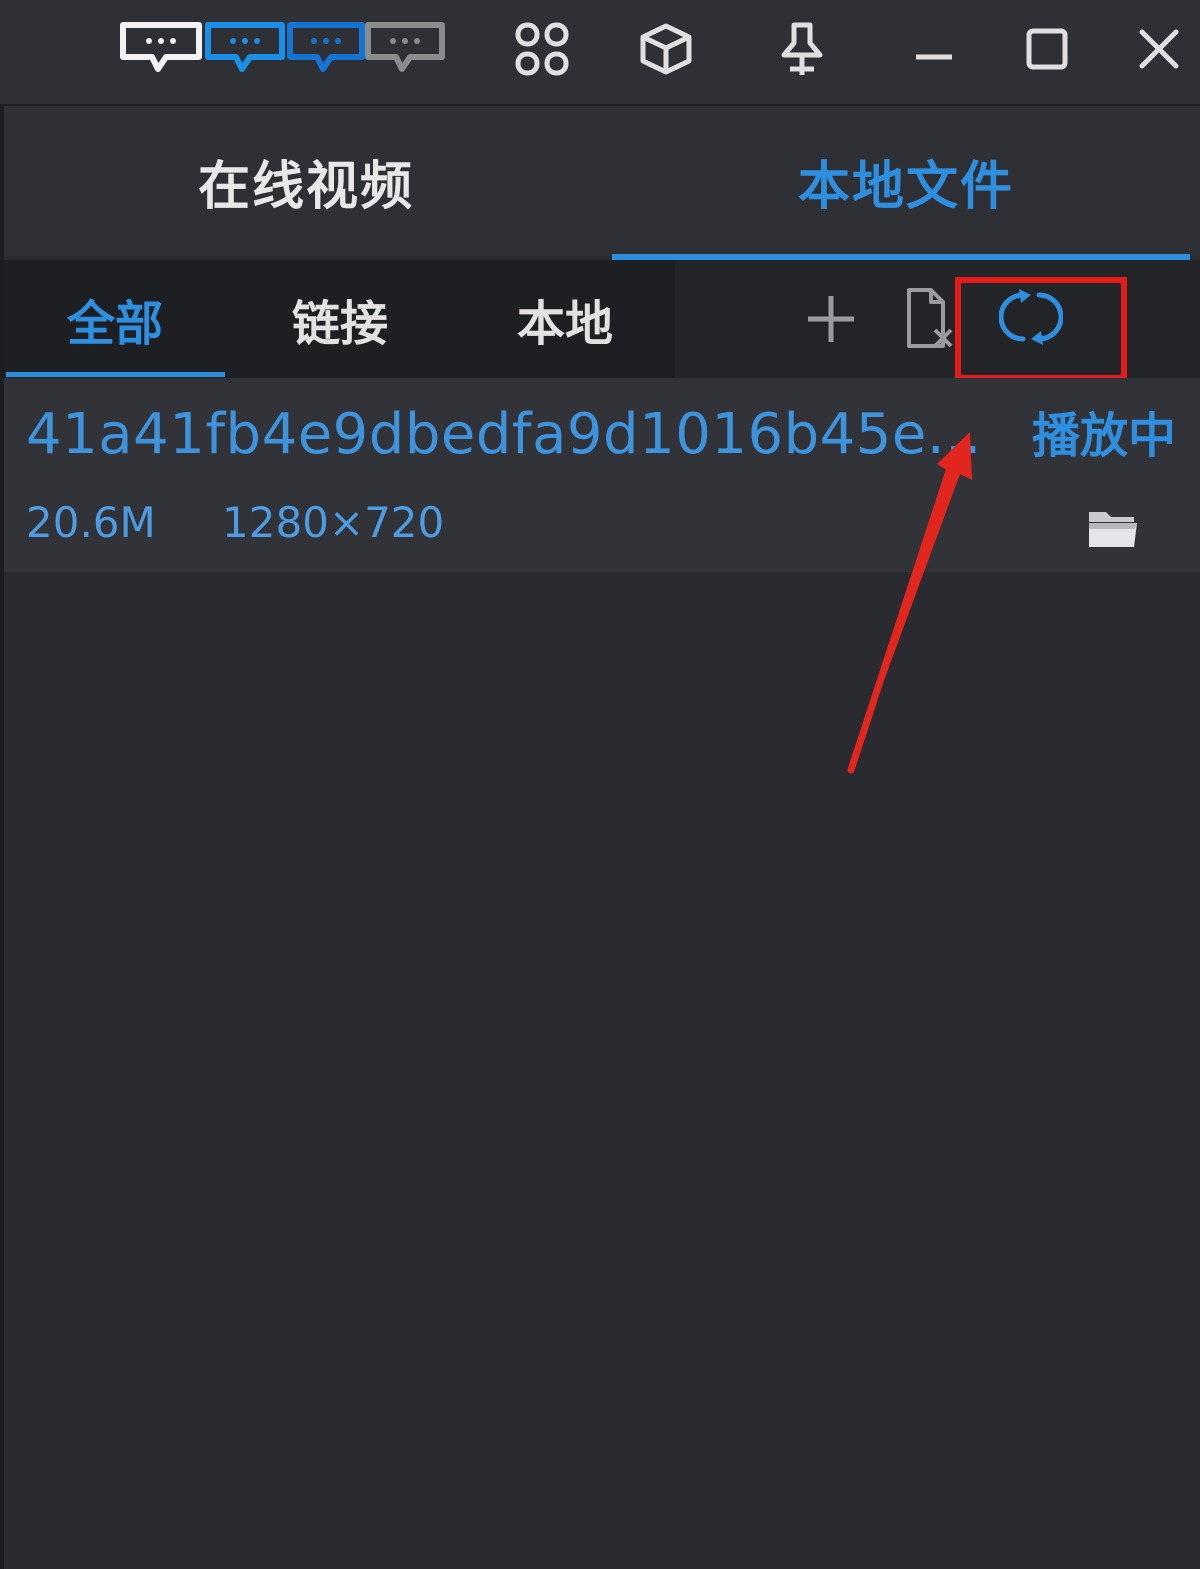 The width and height of the screenshot is (1200, 1569). Describe the element at coordinates (405, 49) in the screenshot. I see `danmaku-gray-icon` at that location.